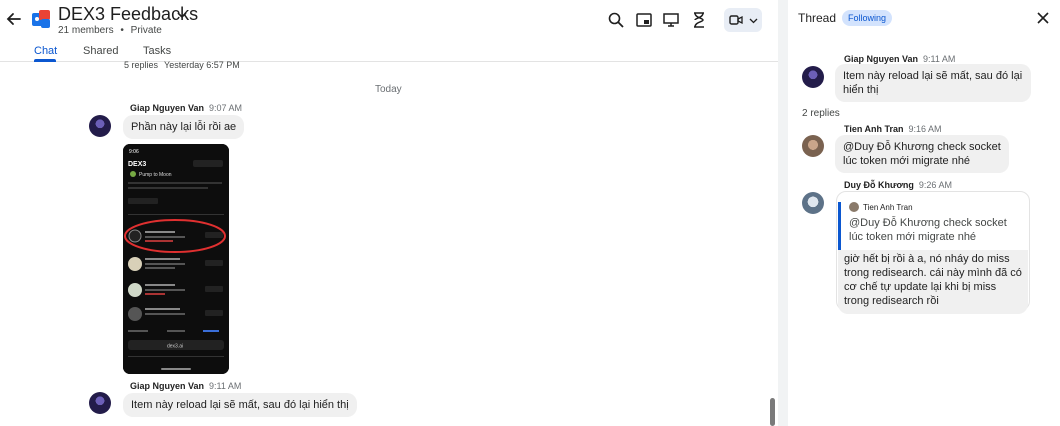 The height and width of the screenshot is (426, 1060). What do you see at coordinates (925, 129) in the screenshot?
I see `message-time: 9:16 AM` at bounding box center [925, 129].